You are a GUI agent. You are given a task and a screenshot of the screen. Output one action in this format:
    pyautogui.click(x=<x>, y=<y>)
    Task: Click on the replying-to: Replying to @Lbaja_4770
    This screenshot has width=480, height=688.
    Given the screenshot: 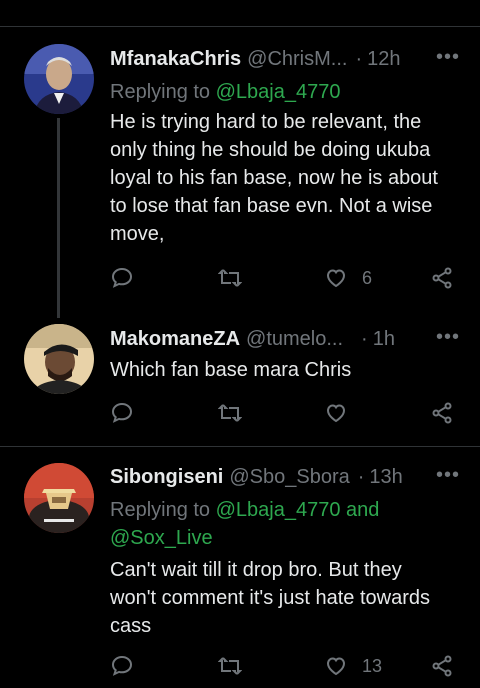 What is the action you would take?
    pyautogui.click(x=285, y=92)
    